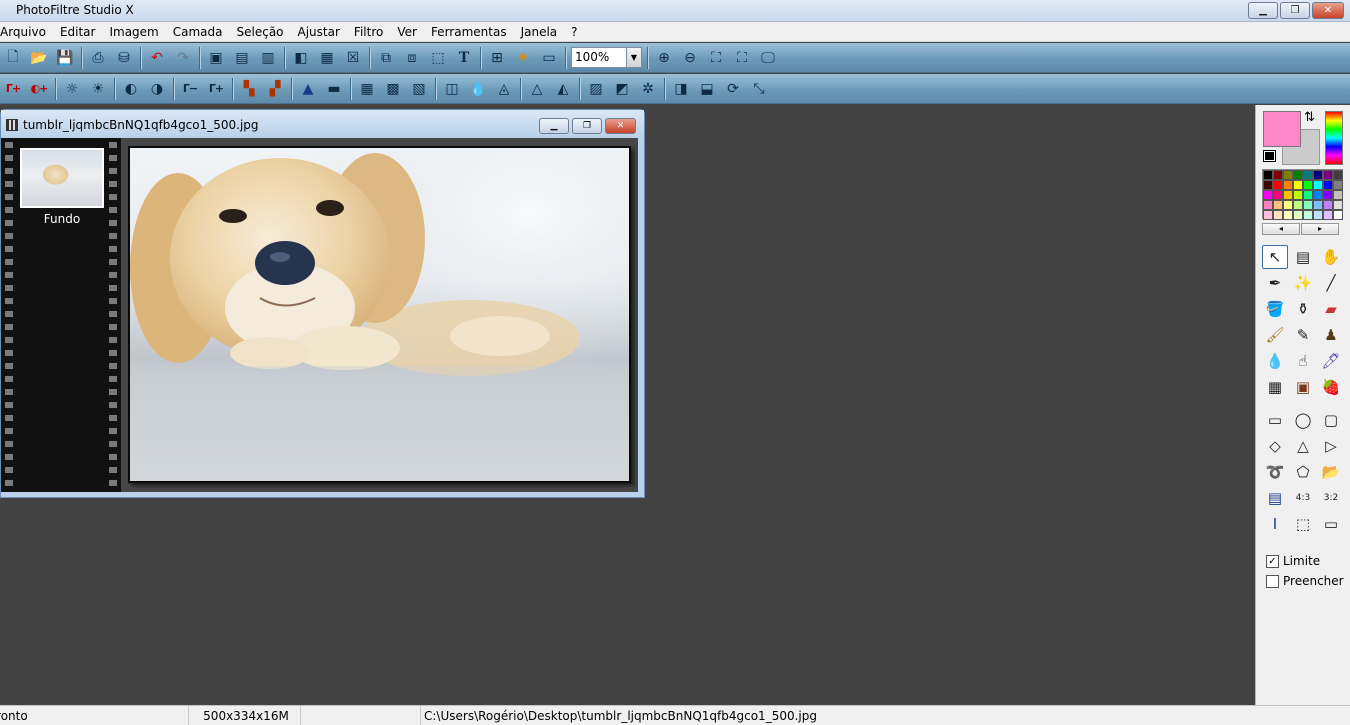 This screenshot has height=725, width=1350. Describe the element at coordinates (574, 32) in the screenshot. I see `menu-help: ?` at that location.